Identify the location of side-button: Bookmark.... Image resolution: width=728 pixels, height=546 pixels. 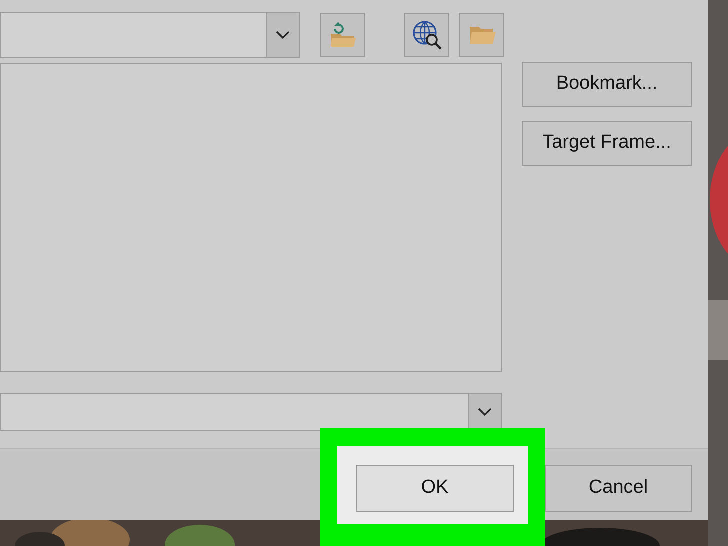
(607, 84).